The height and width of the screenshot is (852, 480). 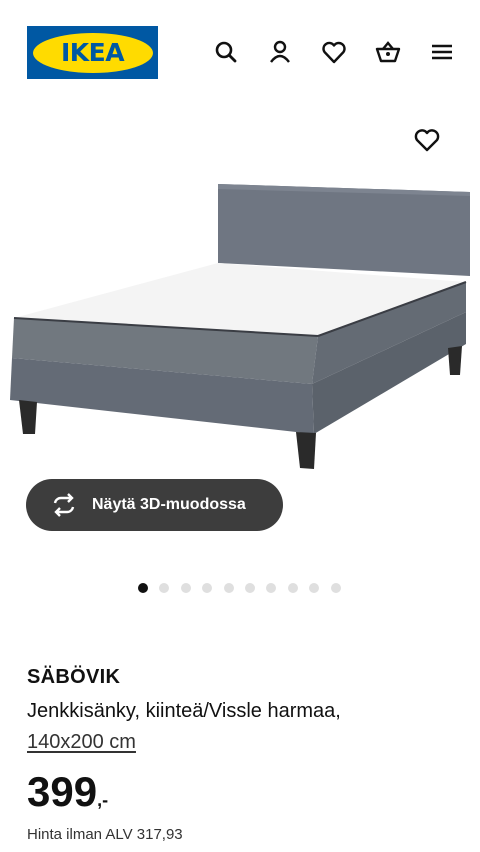 What do you see at coordinates (184, 711) in the screenshot?
I see `product-description: Jenkkisänky, kiinteä/Vissle harmaa,` at bounding box center [184, 711].